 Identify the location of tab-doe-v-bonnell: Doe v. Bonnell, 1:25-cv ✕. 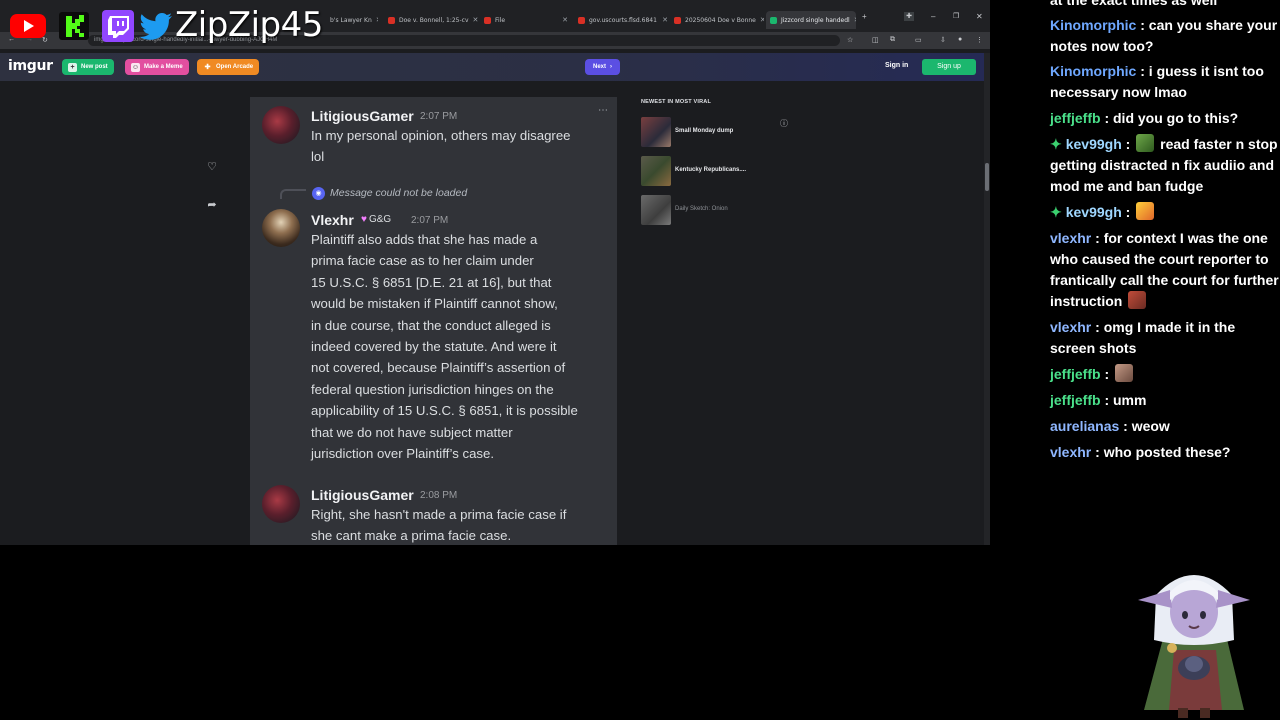
(433, 20).